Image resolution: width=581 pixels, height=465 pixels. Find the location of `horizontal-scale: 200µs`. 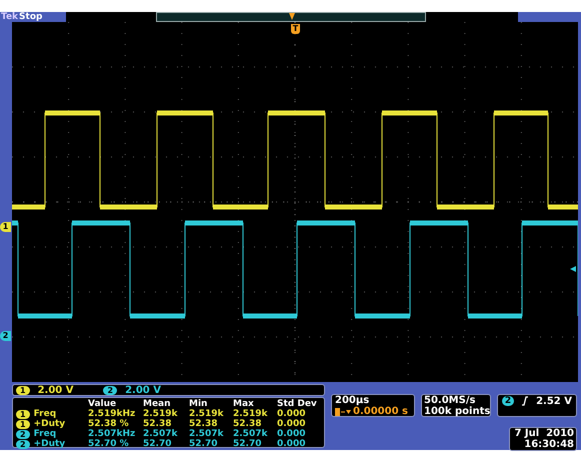

horizontal-scale: 200µs is located at coordinates (352, 400).